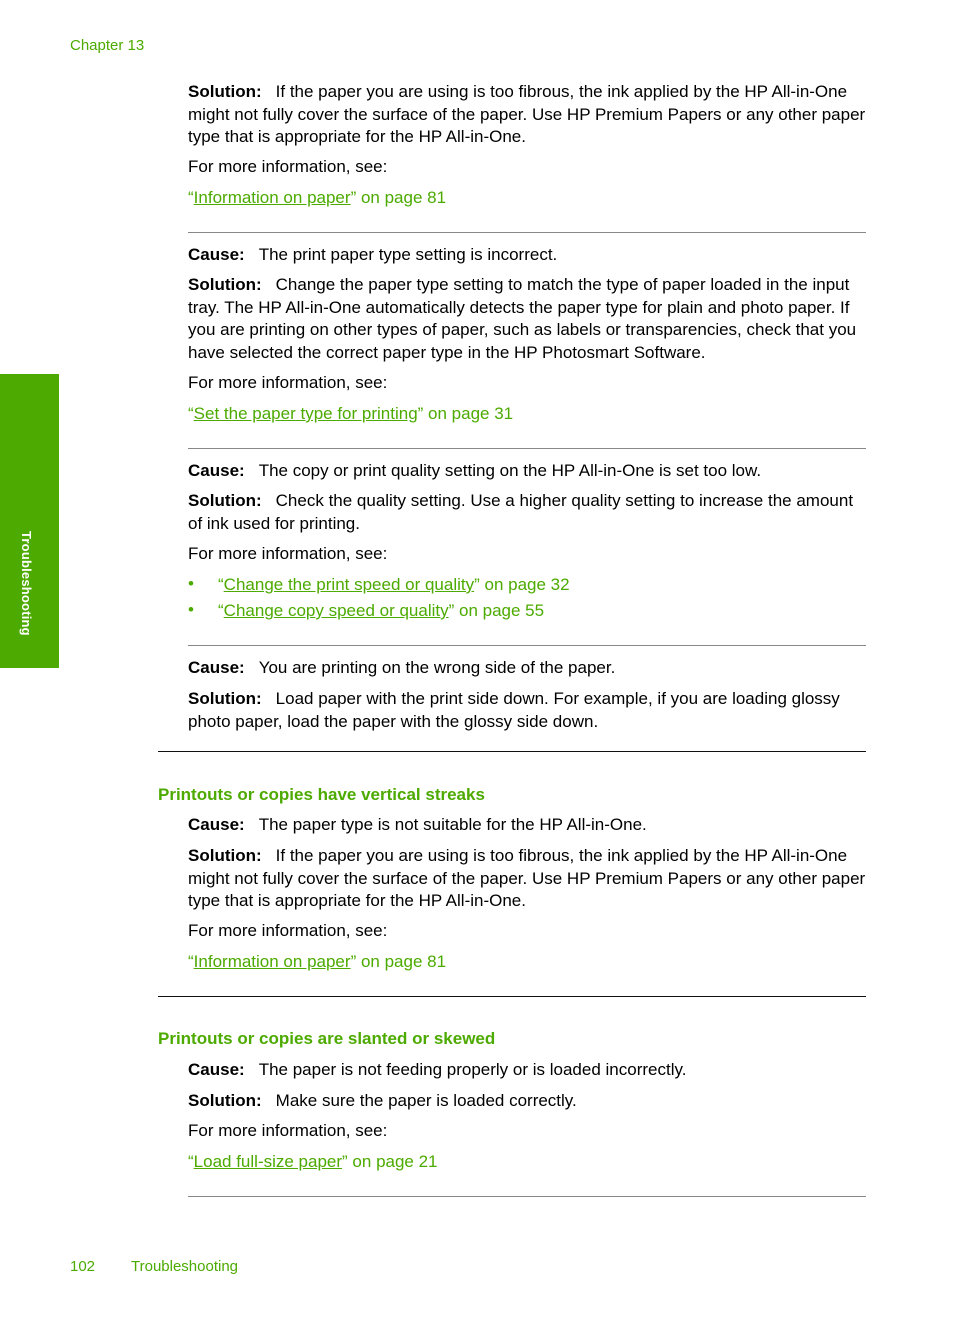 Image resolution: width=954 pixels, height=1321 pixels. What do you see at coordinates (336, 610) in the screenshot?
I see `link-change-copy-speed: Change copy speed or quality` at bounding box center [336, 610].